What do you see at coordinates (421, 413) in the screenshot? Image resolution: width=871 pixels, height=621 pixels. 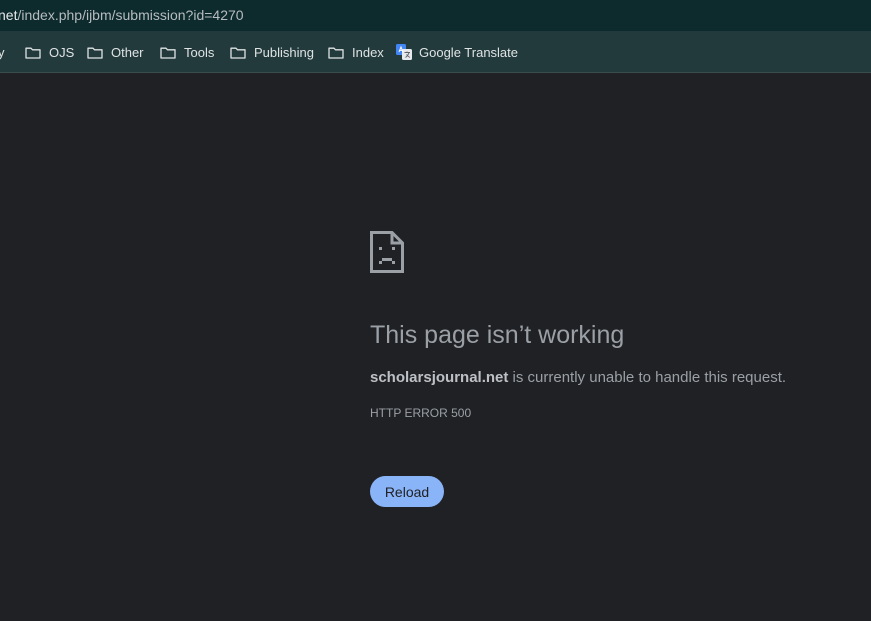 I see `error-code: HTTP ERROR 500` at bounding box center [421, 413].